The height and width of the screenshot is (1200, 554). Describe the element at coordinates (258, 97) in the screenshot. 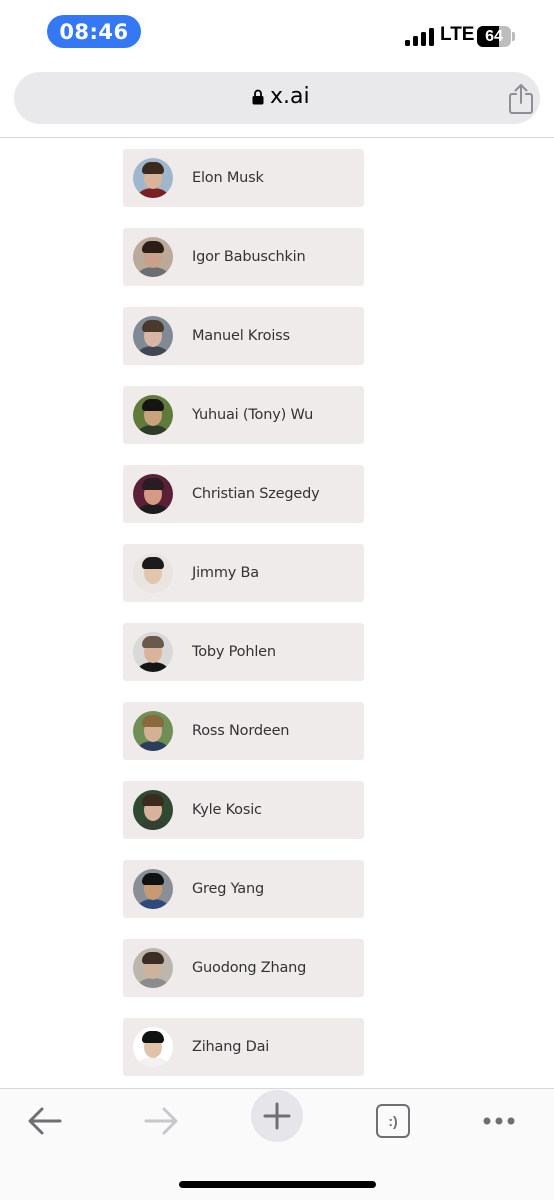

I see `lock-icon` at that location.